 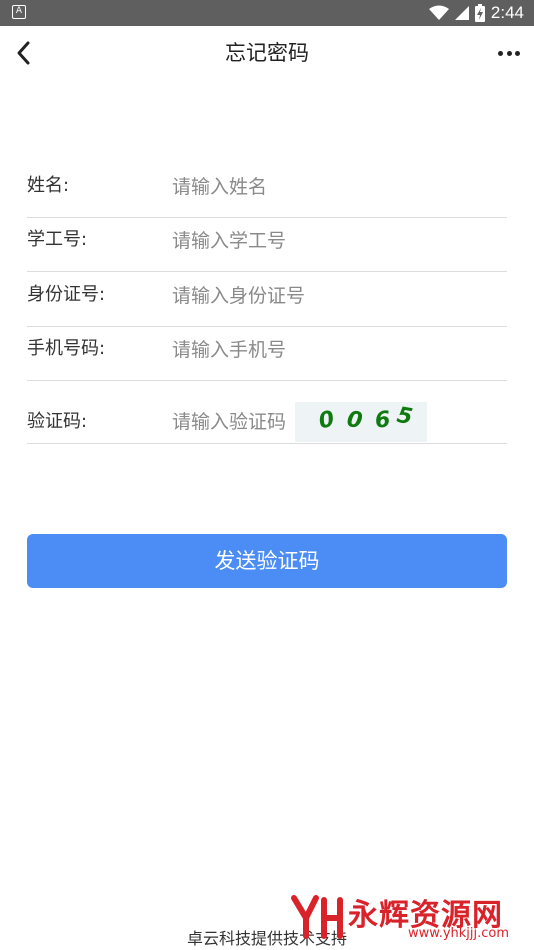 I want to click on captcha-char: 5, so click(x=404, y=416).